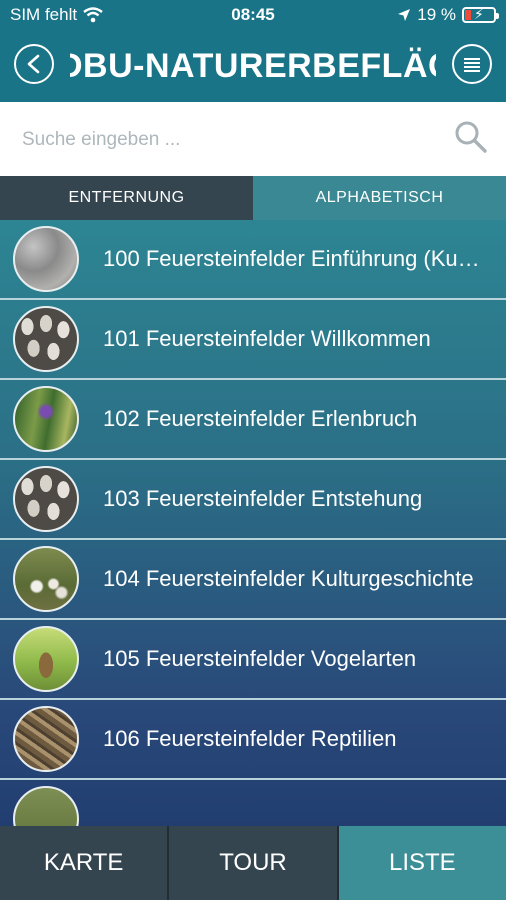  Describe the element at coordinates (267, 338) in the screenshot. I see `list-item-label: 101 Feuersteinfelder Willkommen` at that location.